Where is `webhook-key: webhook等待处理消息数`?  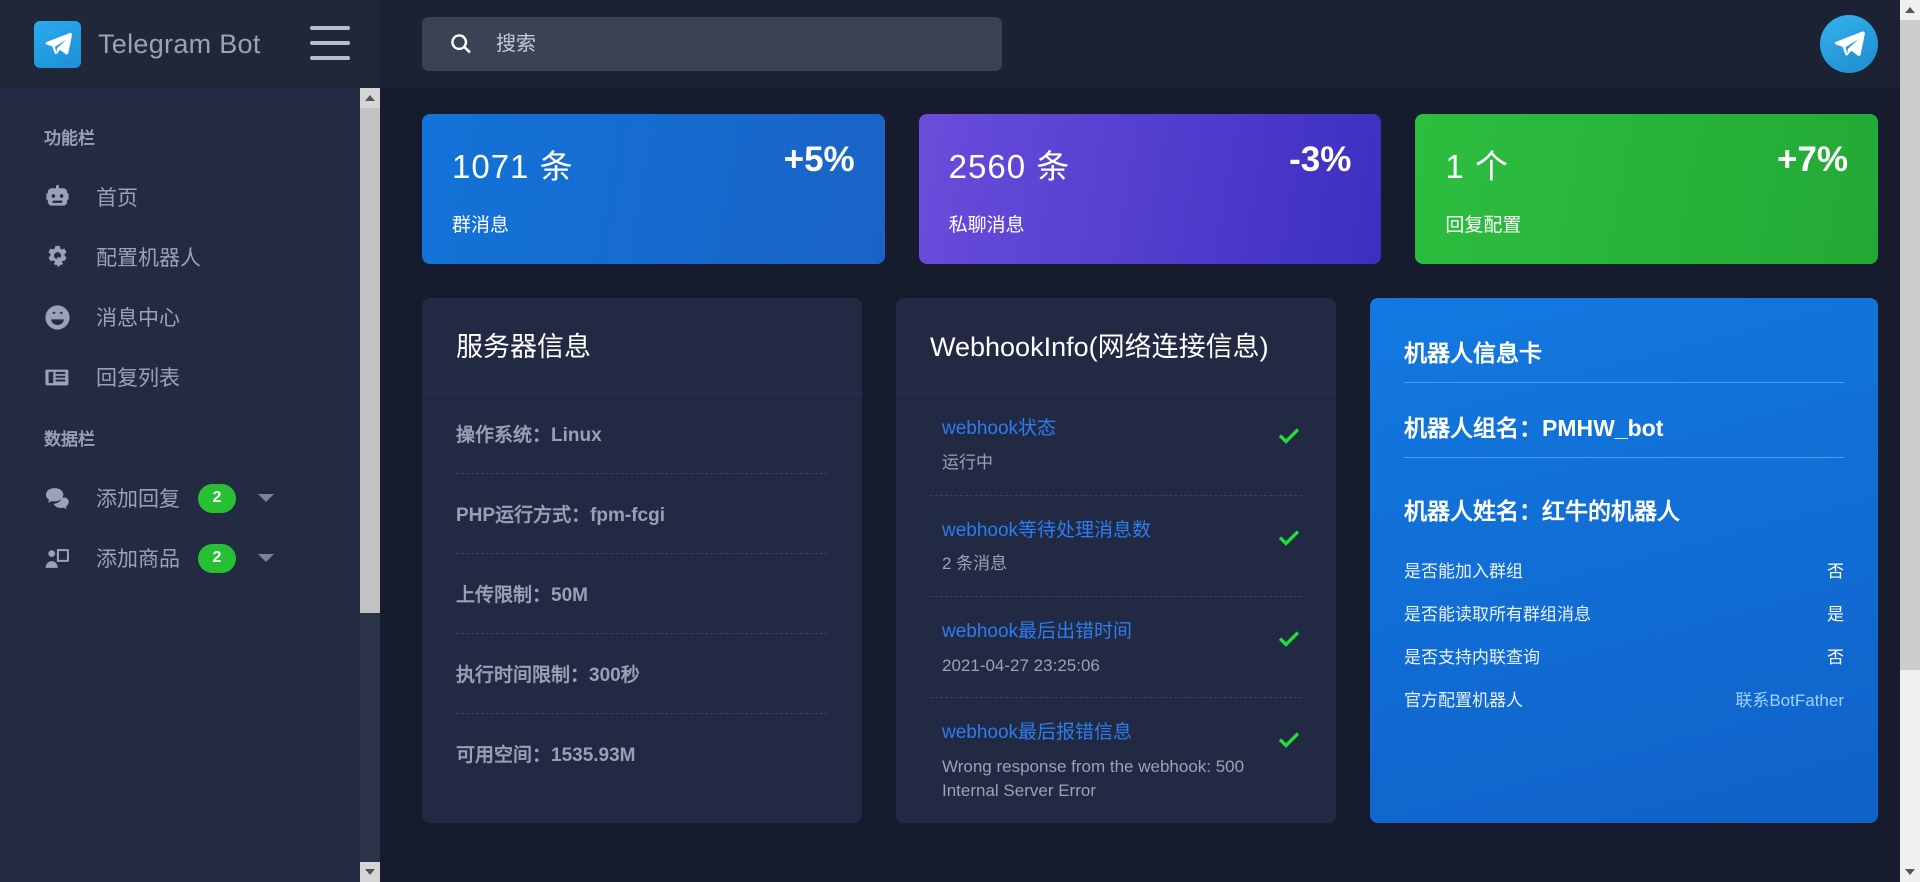
webhook-key: webhook等待处理消息数 is located at coordinates (1101, 531).